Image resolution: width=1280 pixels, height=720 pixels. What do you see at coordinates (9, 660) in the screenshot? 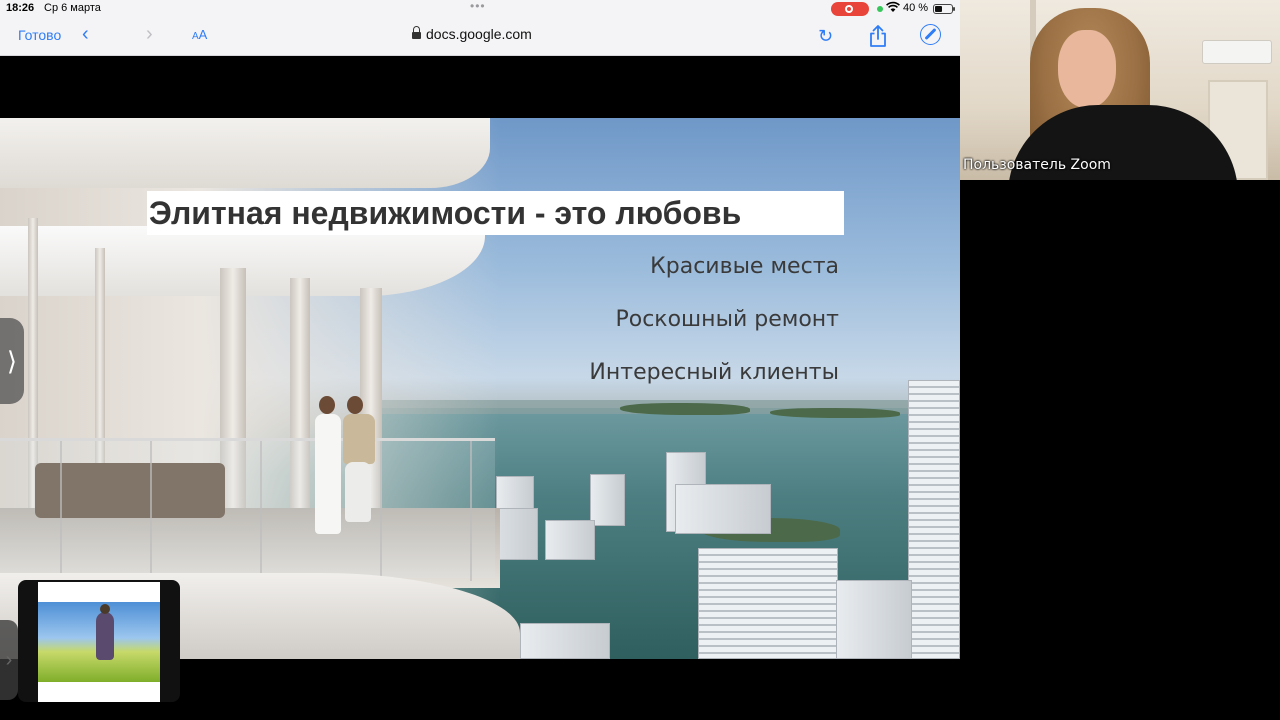
I see `secondary-chevron-icon: ›` at bounding box center [9, 660].